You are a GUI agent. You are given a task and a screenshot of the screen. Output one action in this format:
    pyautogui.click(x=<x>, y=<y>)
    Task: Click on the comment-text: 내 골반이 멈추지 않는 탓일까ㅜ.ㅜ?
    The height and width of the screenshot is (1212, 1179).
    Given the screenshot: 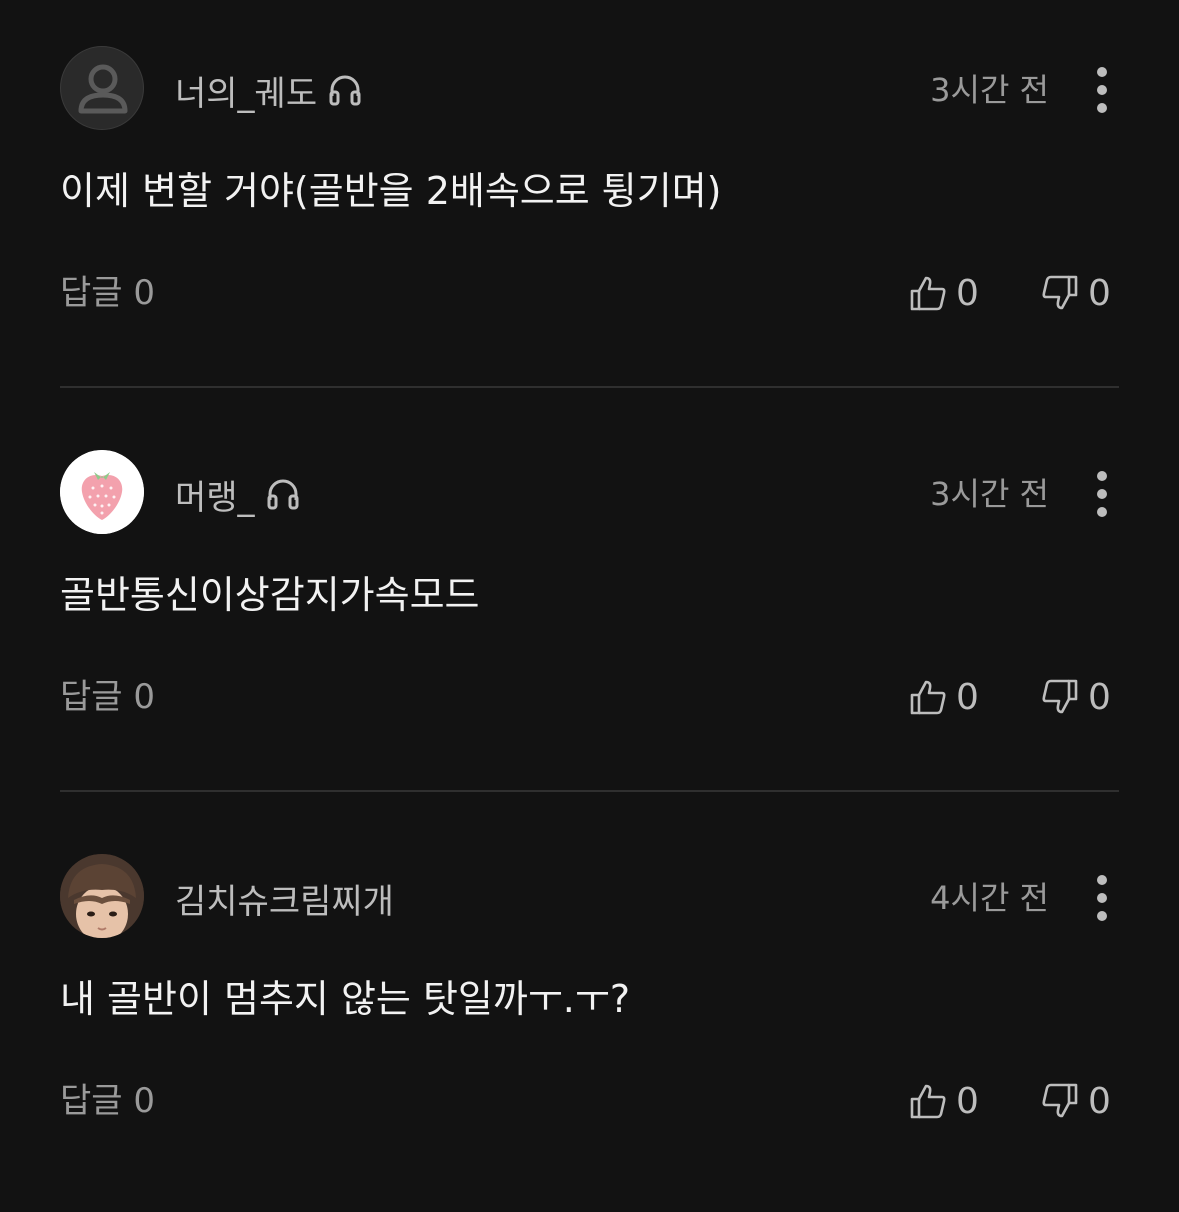 What is the action you would take?
    pyautogui.click(x=345, y=999)
    